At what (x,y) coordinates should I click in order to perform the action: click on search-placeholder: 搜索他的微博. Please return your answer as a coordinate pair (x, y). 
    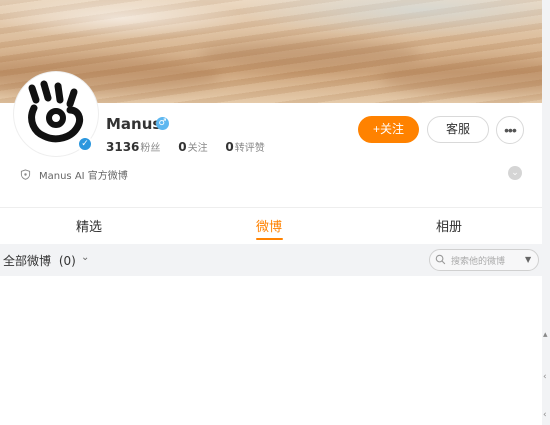
    Looking at the image, I should click on (478, 262).